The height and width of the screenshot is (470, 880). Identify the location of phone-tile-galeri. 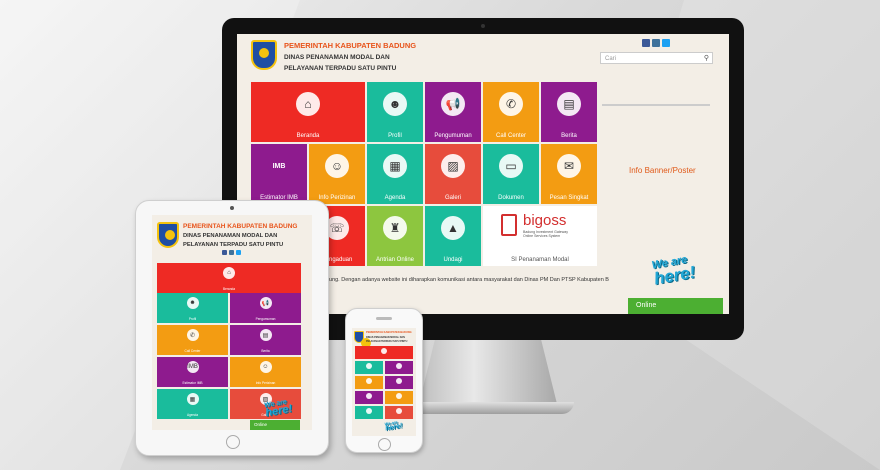
(399, 412).